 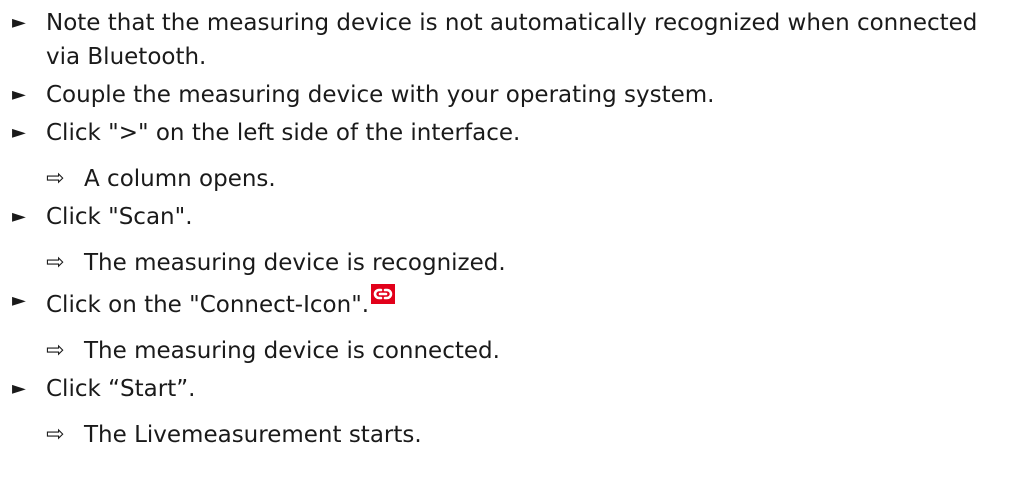 I want to click on result-item: ⇨ A column opens., so click(x=517, y=179).